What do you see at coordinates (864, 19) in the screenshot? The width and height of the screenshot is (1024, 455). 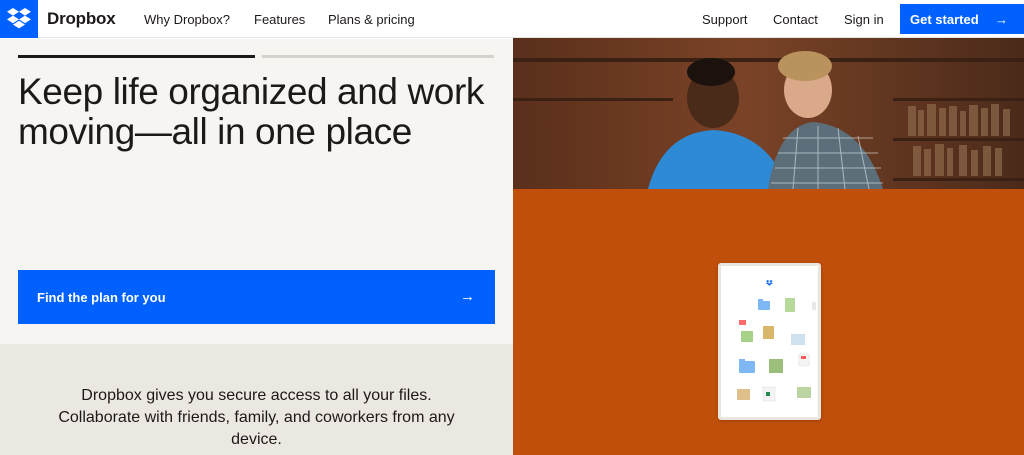 I see `nav-link-sign-in: Sign in` at bounding box center [864, 19].